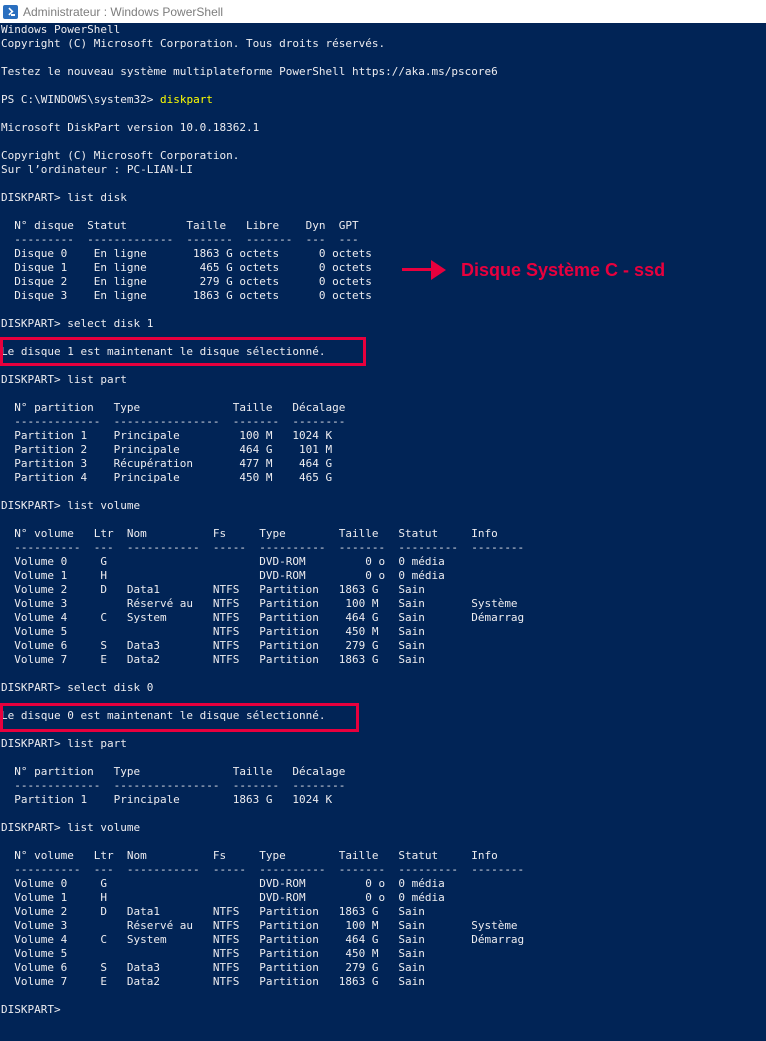  What do you see at coordinates (186, 99) in the screenshot?
I see `console-command: diskpart` at bounding box center [186, 99].